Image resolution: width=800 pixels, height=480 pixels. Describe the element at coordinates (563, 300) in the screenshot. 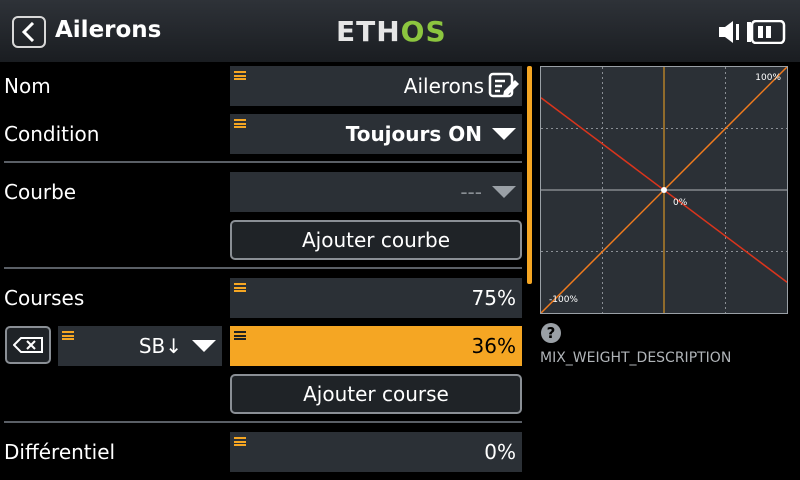

I see `chart-min-label: -100%` at that location.